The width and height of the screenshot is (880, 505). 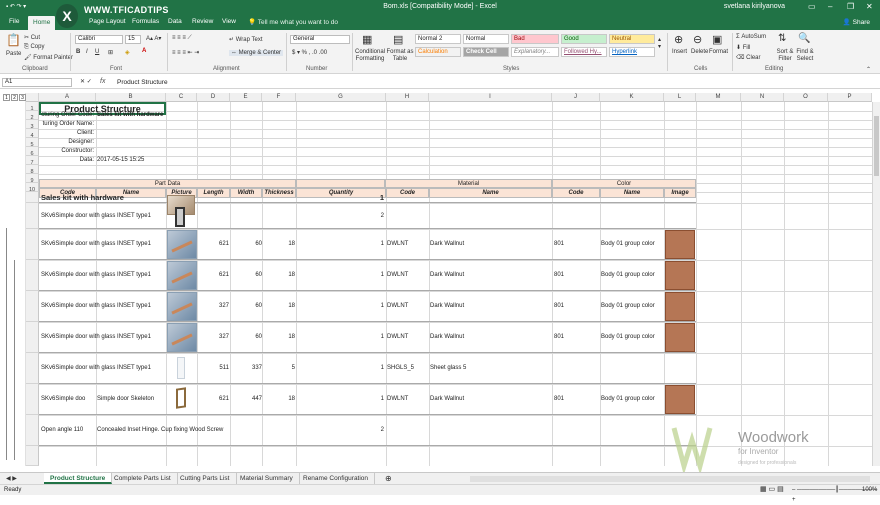 What do you see at coordinates (782, 38) in the screenshot?
I see `sort-filter-icon: ⇅` at bounding box center [782, 38].